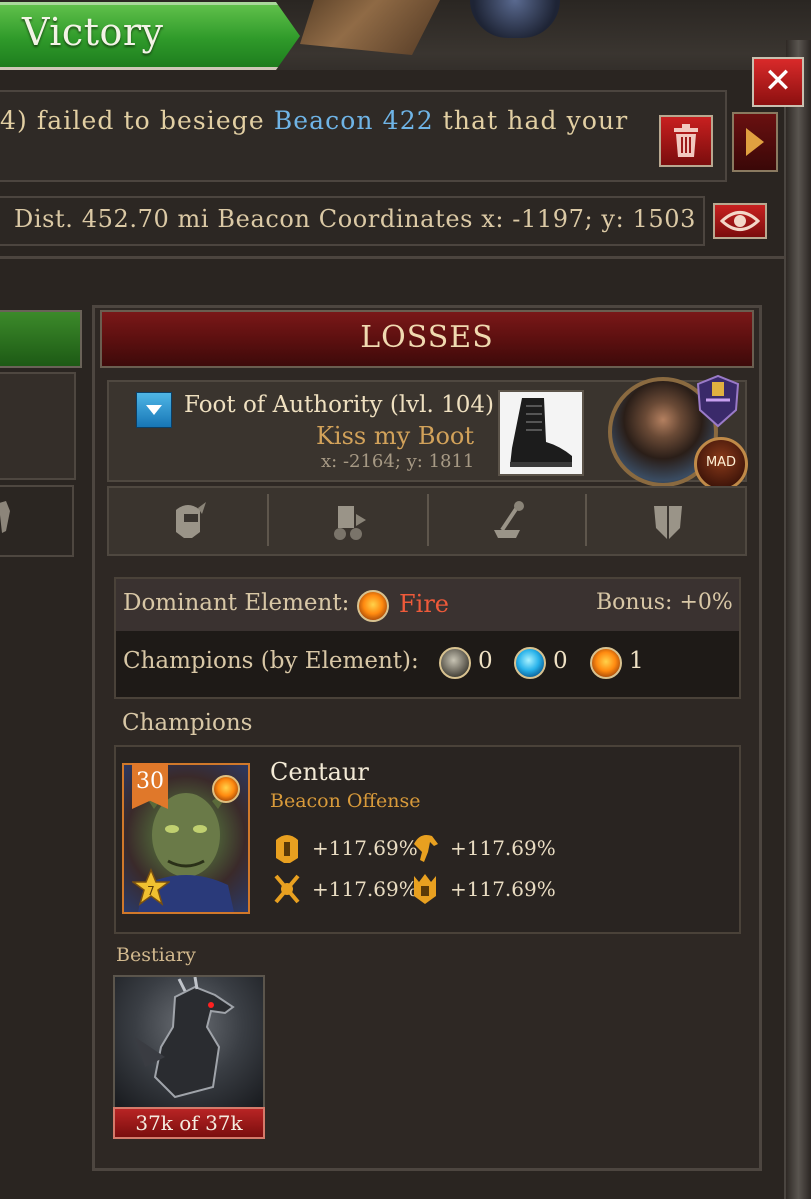 Image resolution: width=811 pixels, height=1199 pixels. What do you see at coordinates (287, 849) in the screenshot?
I see `infantry-helmet-icon` at bounding box center [287, 849].